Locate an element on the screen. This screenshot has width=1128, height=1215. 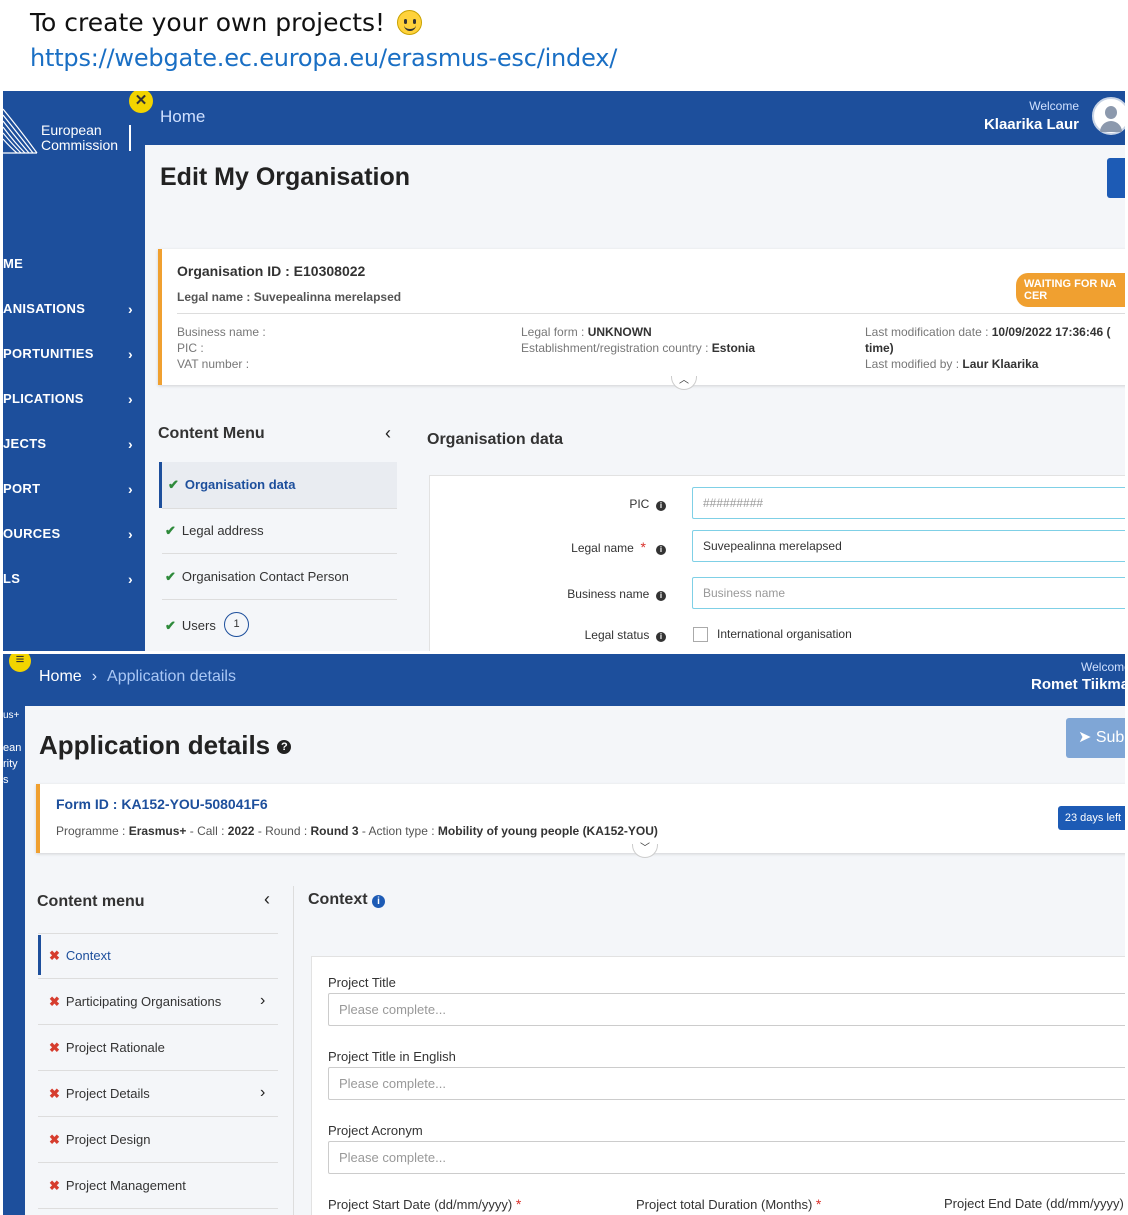
menu-item-users: ✔ Users is located at coordinates (190, 626).